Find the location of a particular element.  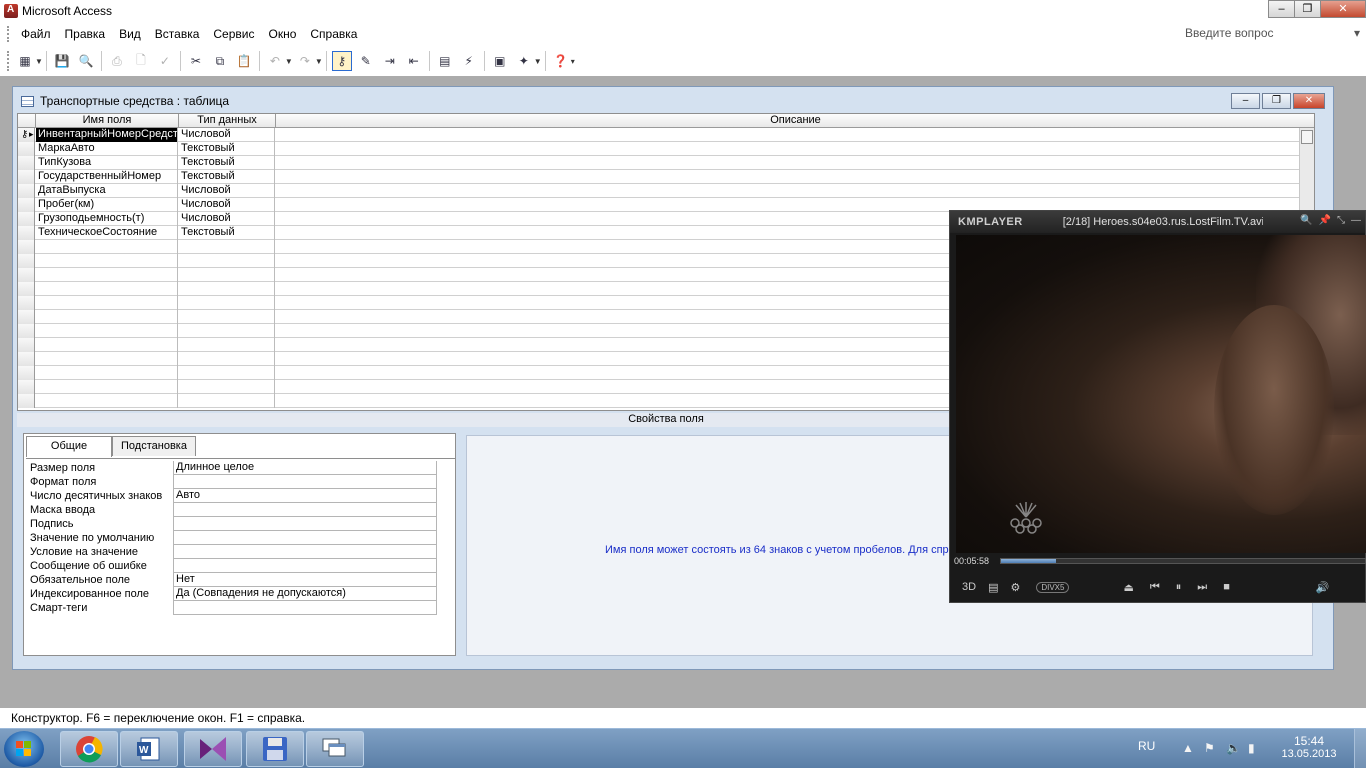

cut-icon: ✂ is located at coordinates (196, 61).